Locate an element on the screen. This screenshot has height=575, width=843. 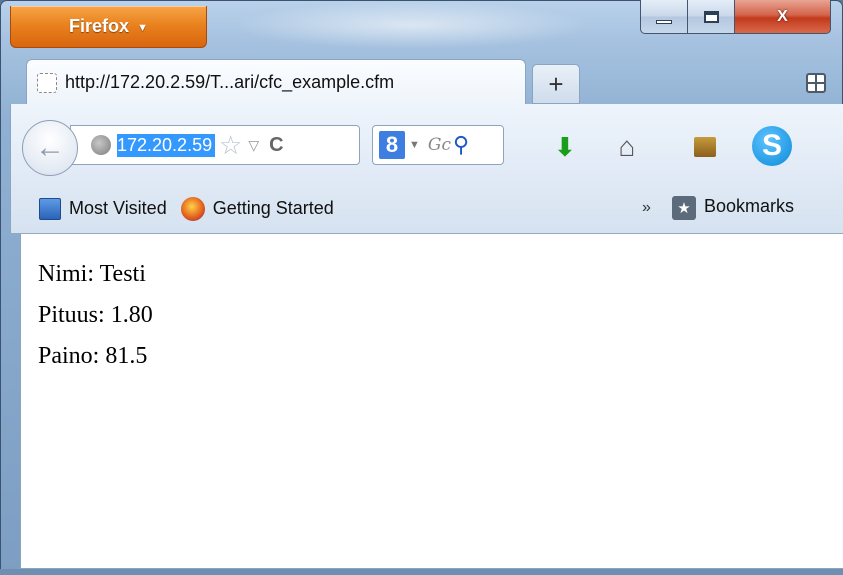
plus-icon: + is located at coordinates (556, 83).